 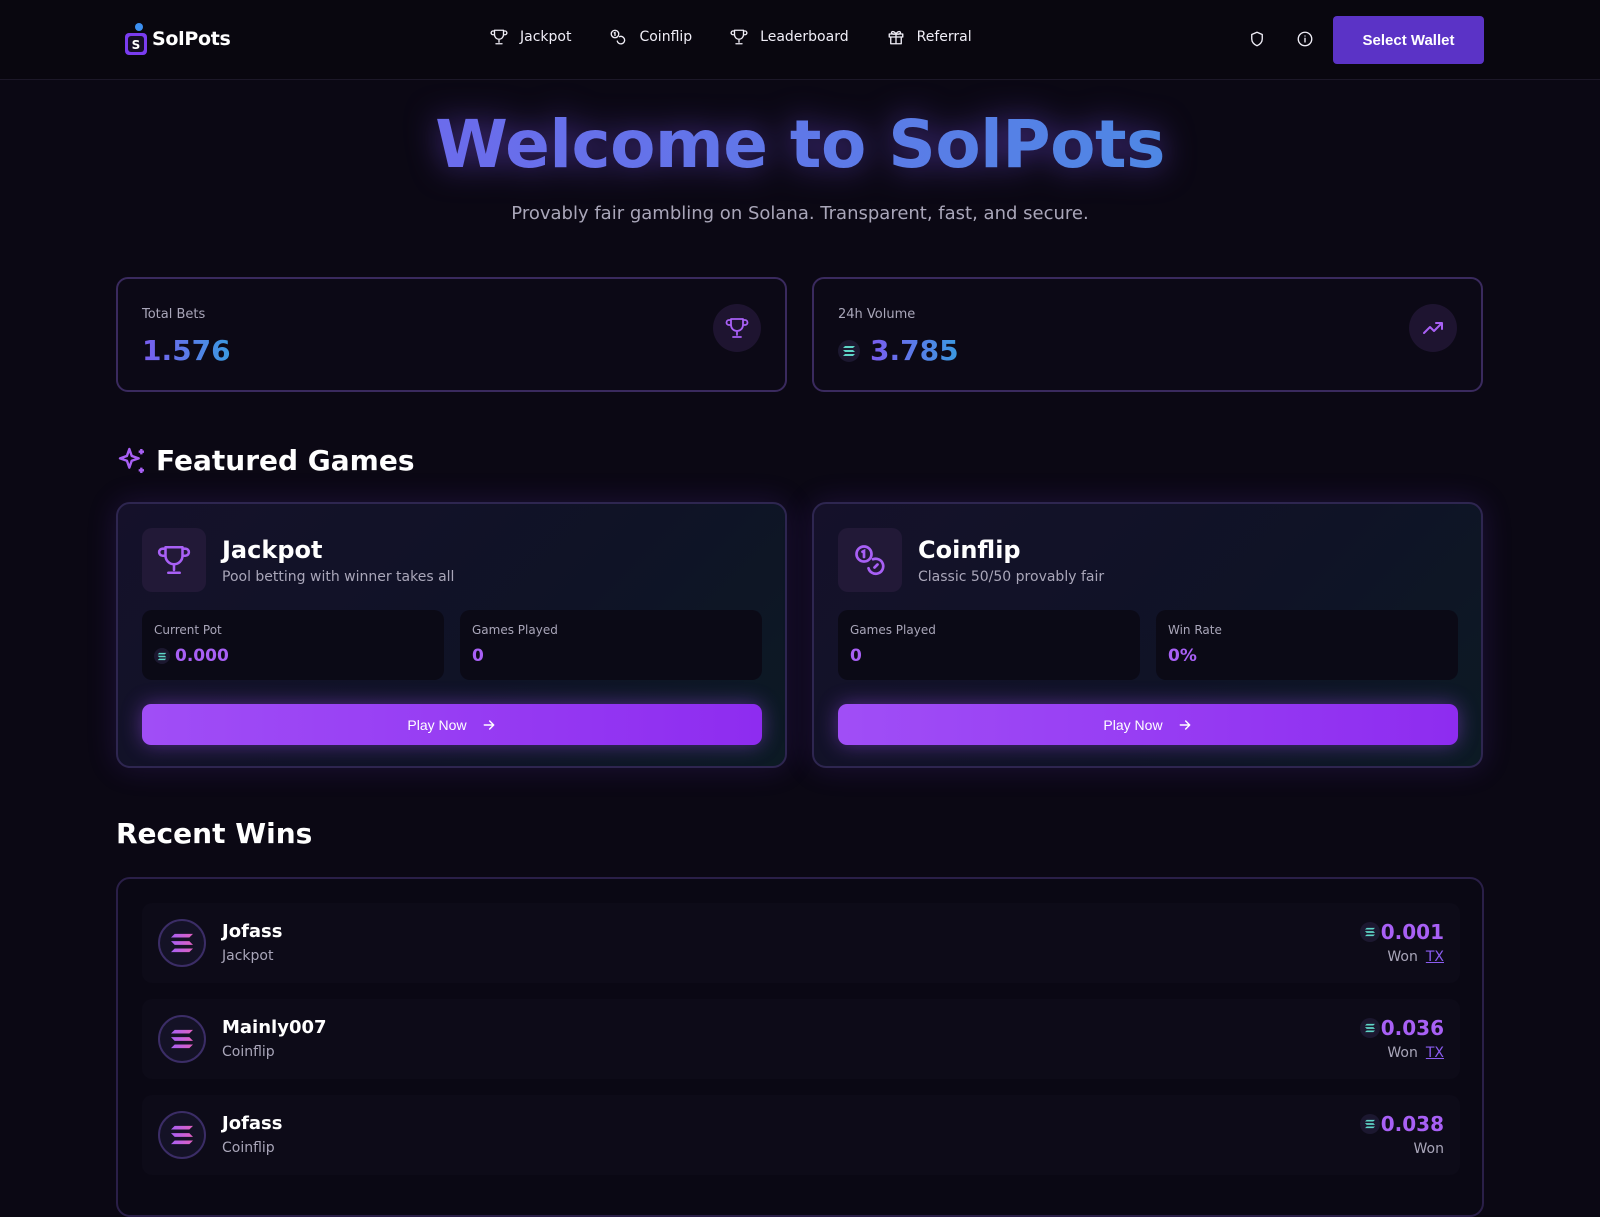 I want to click on nav-leaderboard-label: Leaderboard, so click(x=804, y=37).